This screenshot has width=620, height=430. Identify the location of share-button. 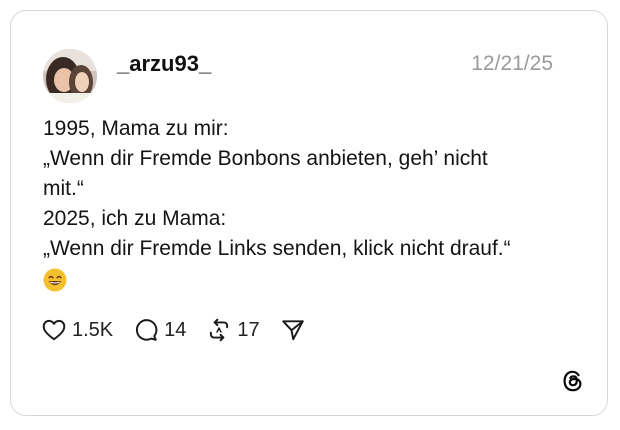
(293, 330).